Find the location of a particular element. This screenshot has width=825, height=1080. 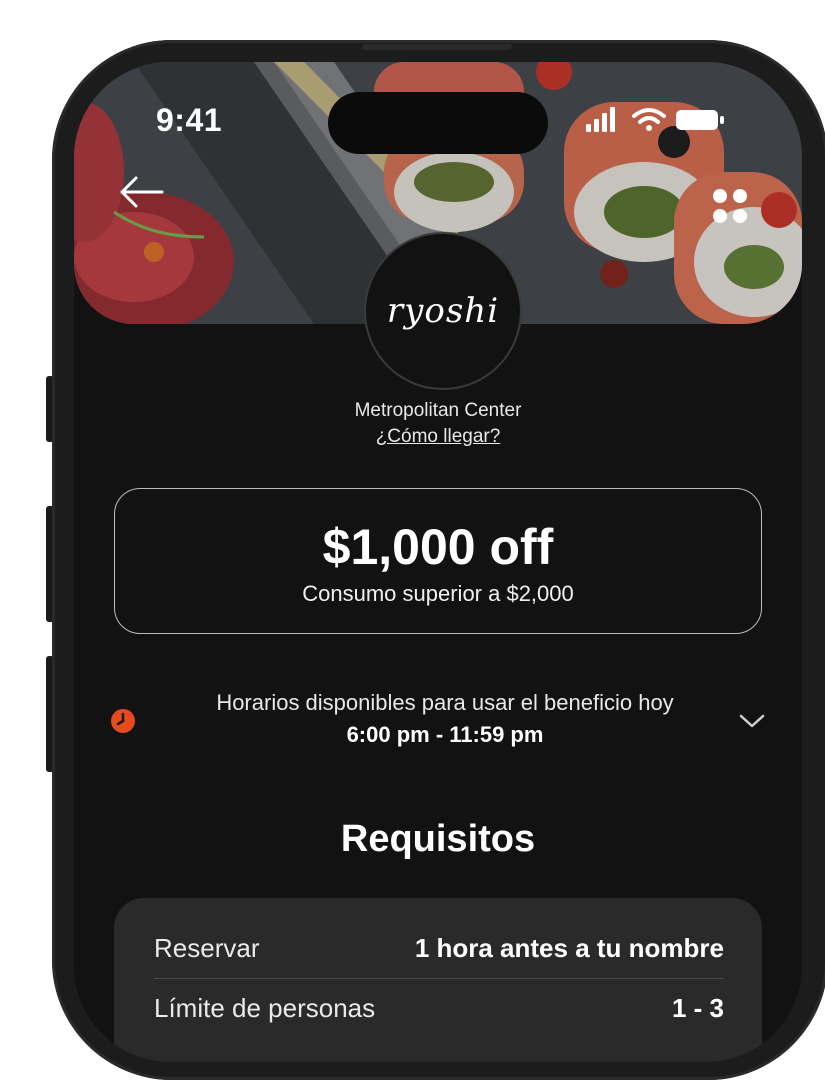

offer-card: $1,000 off Consumo superior a $2,000 is located at coordinates (438, 561).